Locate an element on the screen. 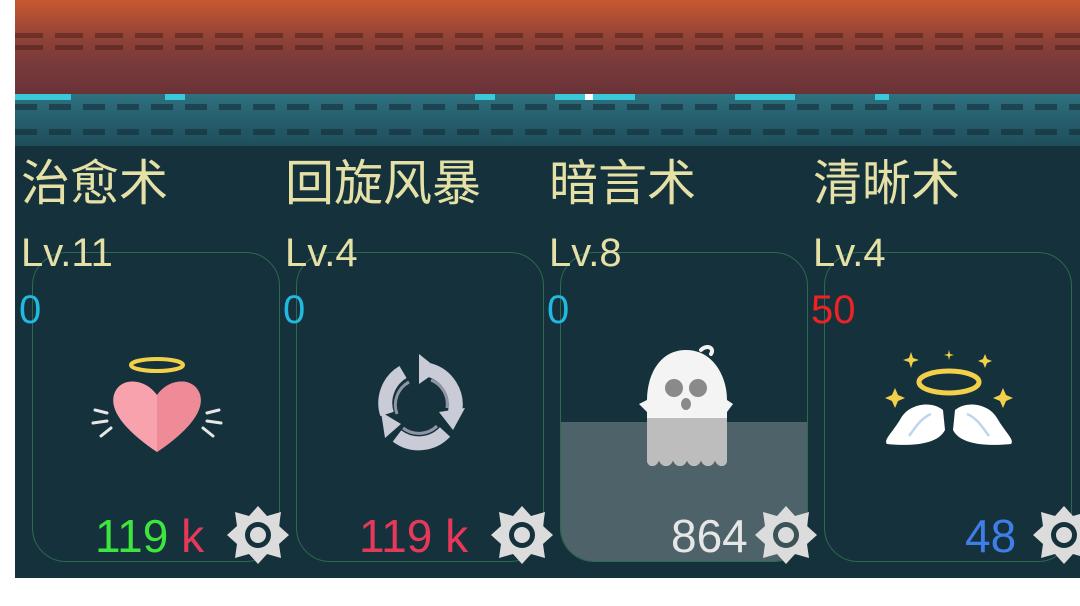  skill-name: 清晰术 is located at coordinates (887, 184).